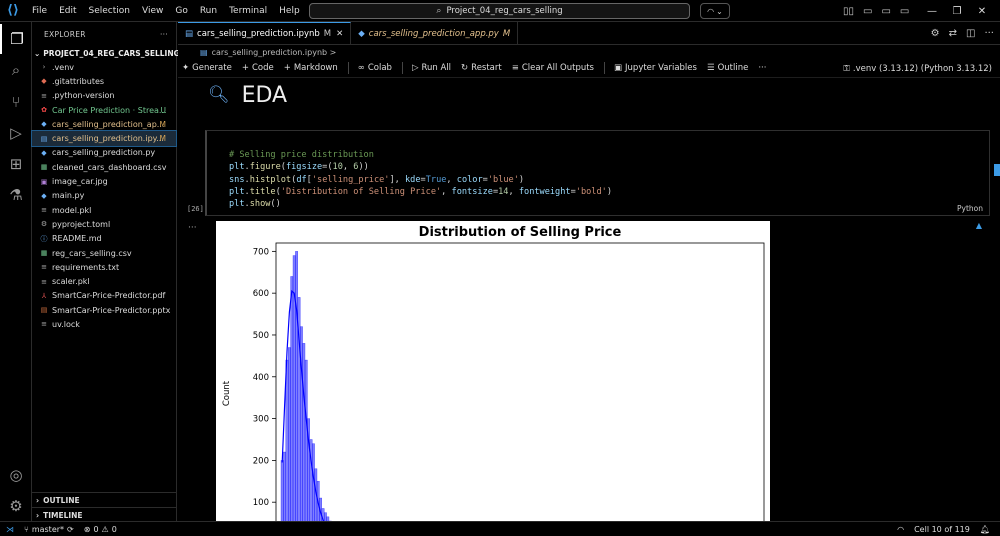  I want to click on run-debug-icon: ▷, so click(16, 133).